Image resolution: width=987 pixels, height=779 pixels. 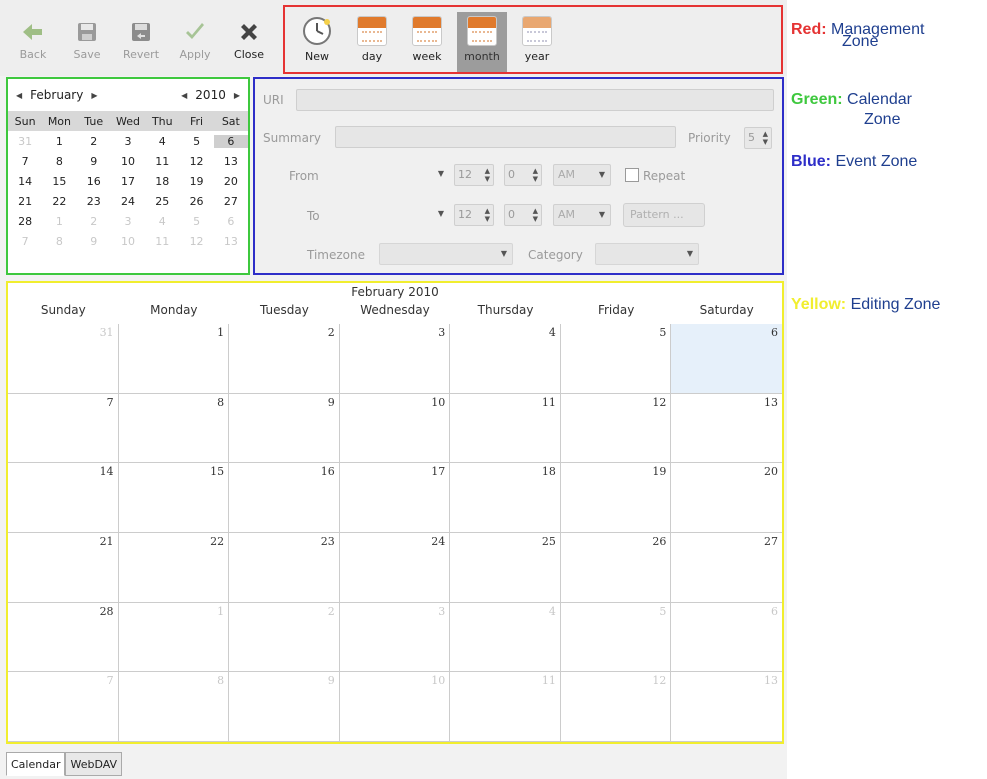 I want to click on close-x-icon, so click(x=249, y=32).